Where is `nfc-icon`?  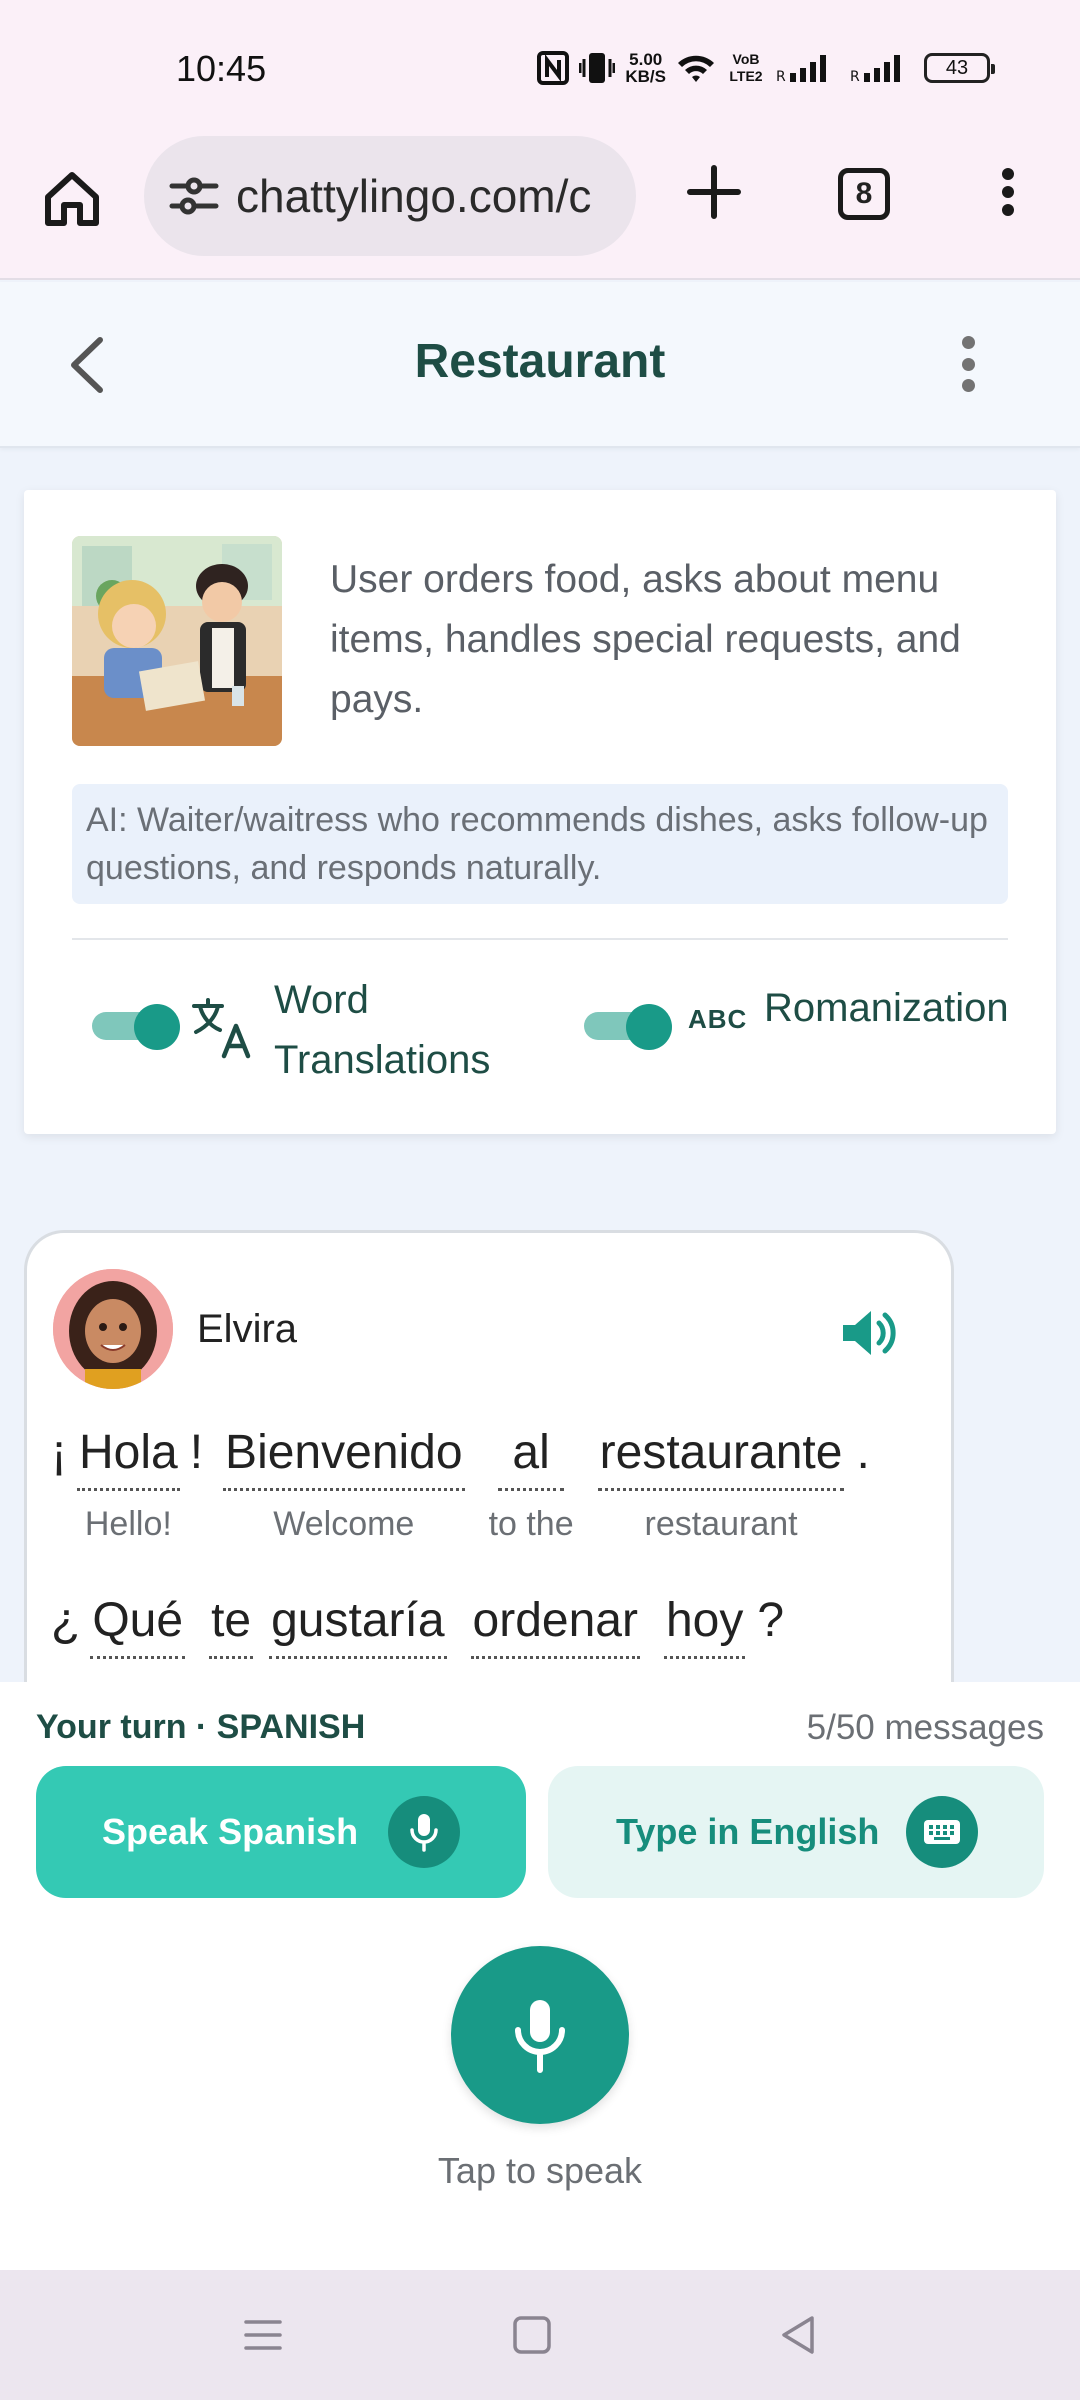
nfc-icon is located at coordinates (553, 68).